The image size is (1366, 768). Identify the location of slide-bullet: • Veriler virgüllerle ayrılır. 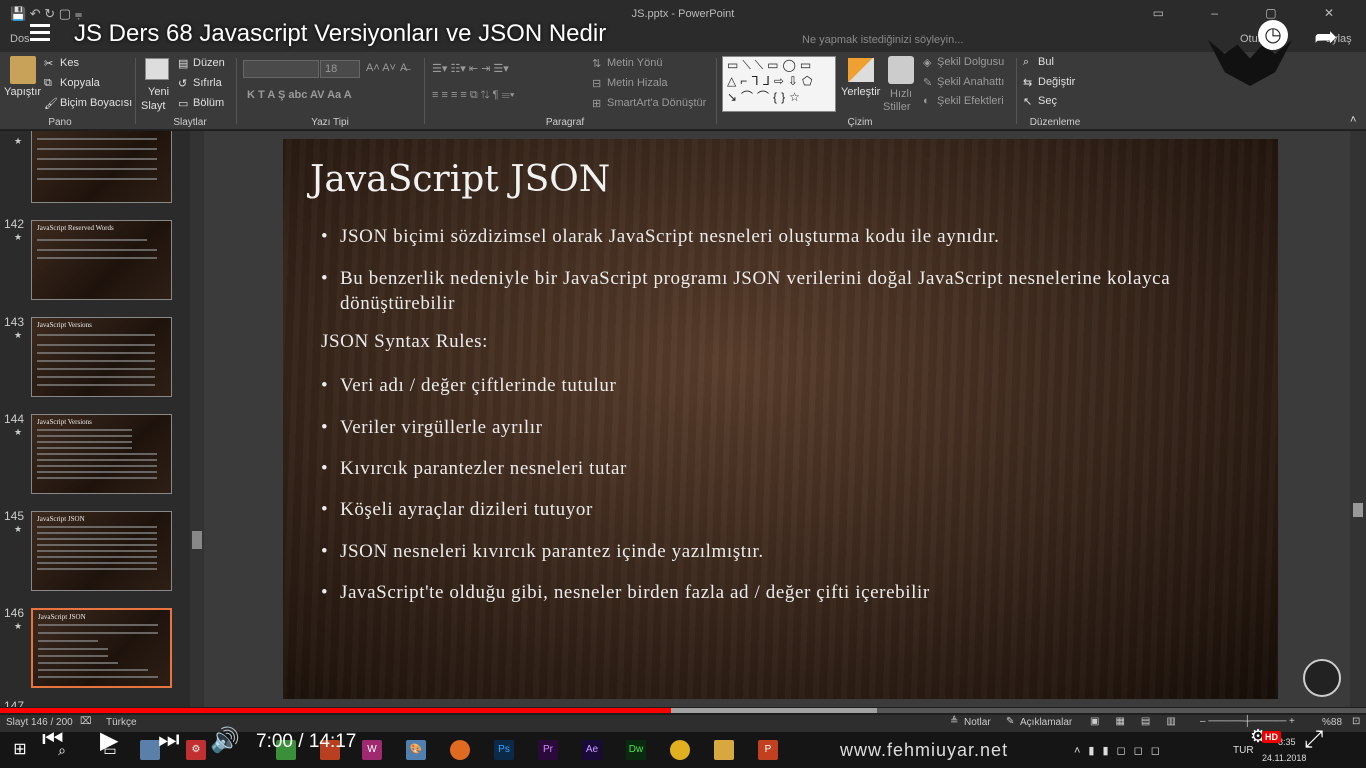
(791, 427).